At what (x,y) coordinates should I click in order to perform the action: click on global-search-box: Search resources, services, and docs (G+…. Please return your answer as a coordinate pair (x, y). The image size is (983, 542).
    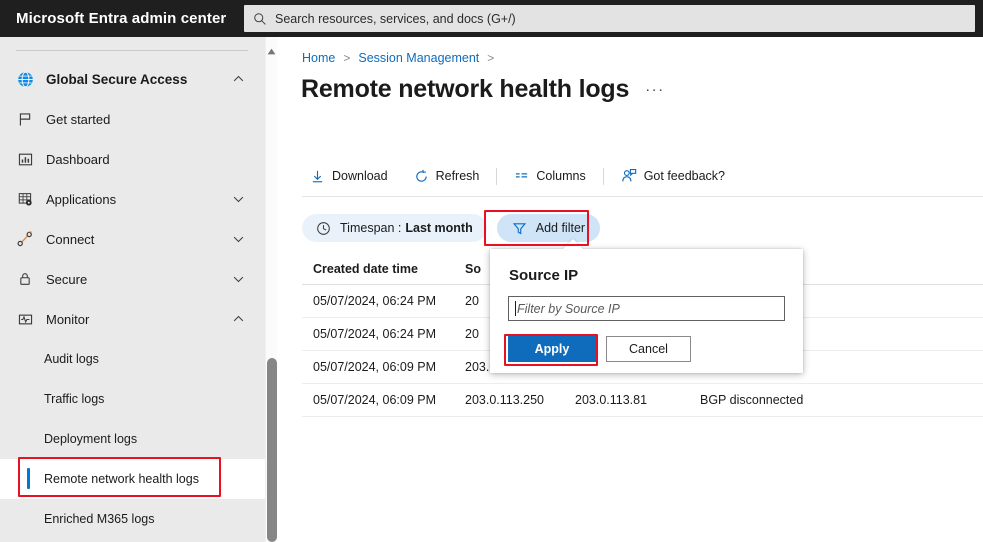
    Looking at the image, I should click on (609, 18).